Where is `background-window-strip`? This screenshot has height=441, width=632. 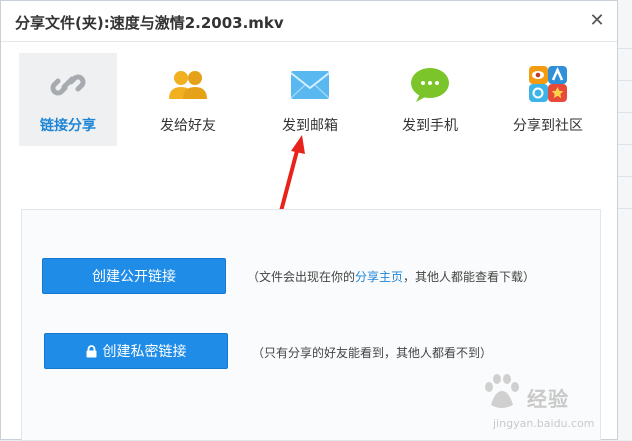
background-window-strip is located at coordinates (624, 220).